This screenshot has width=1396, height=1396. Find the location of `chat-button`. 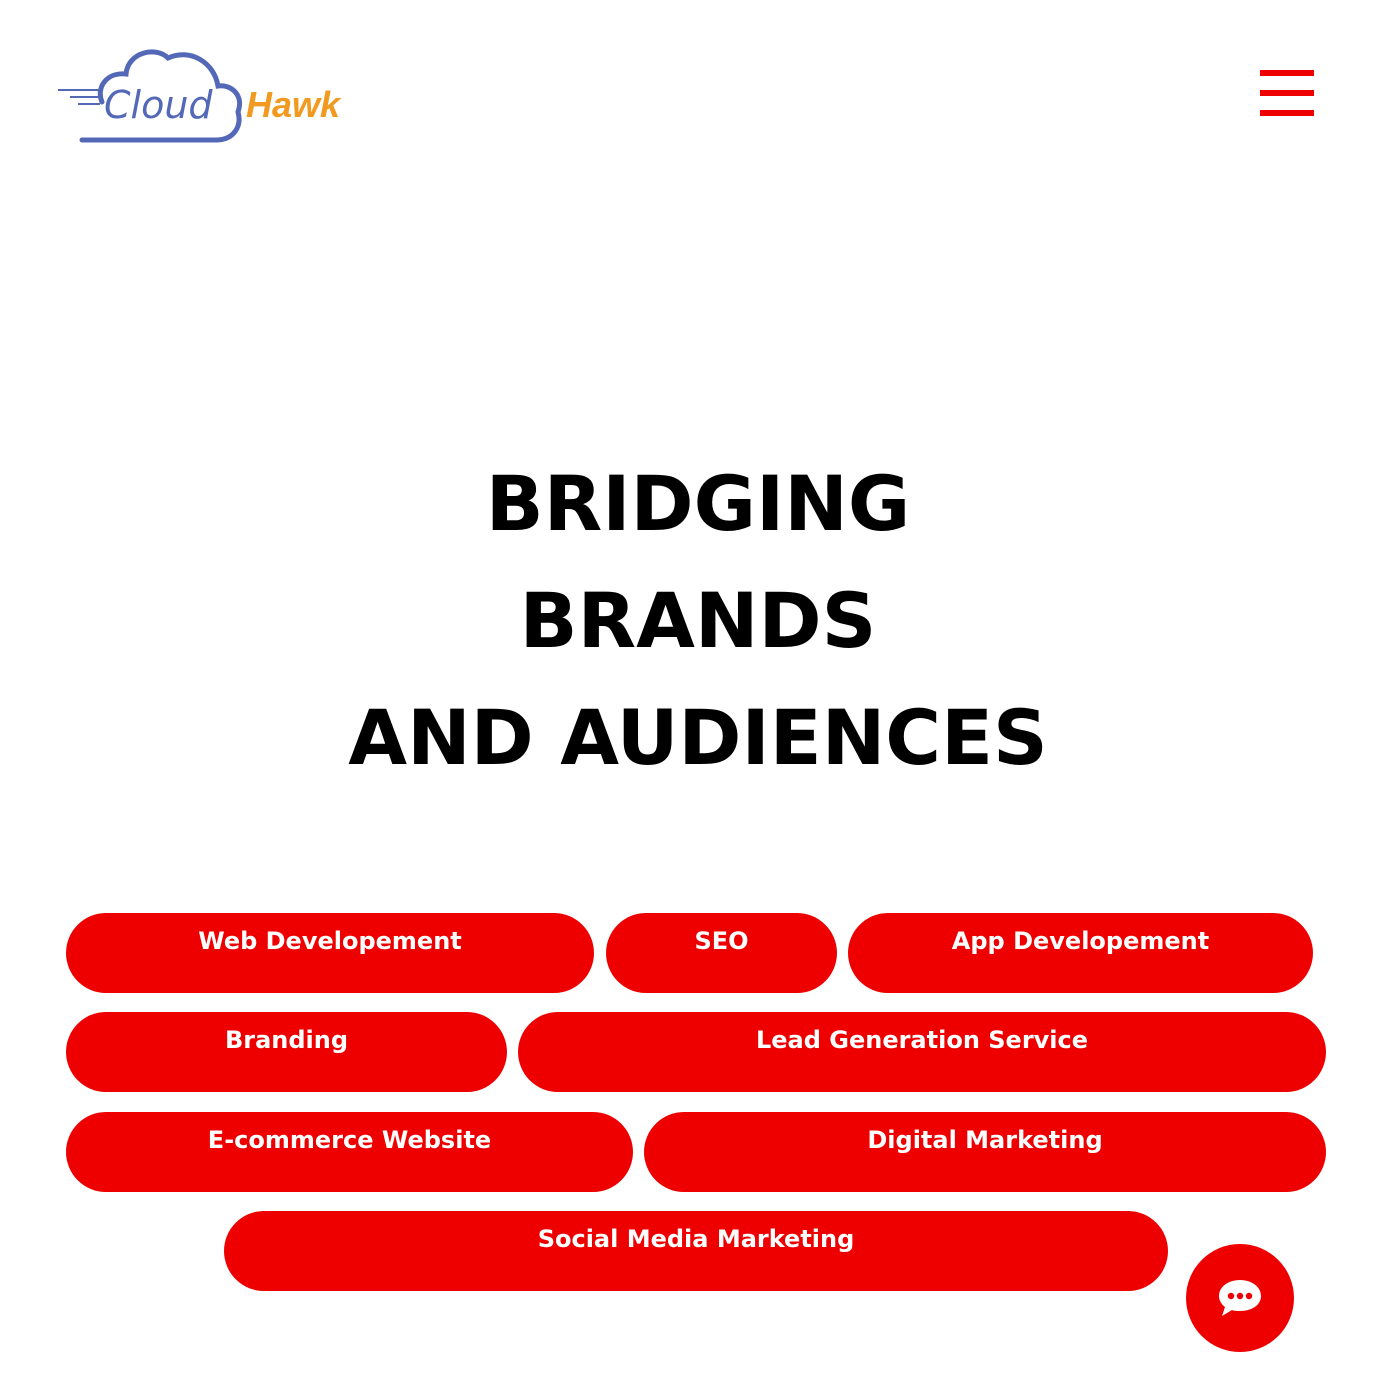

chat-button is located at coordinates (1240, 1298).